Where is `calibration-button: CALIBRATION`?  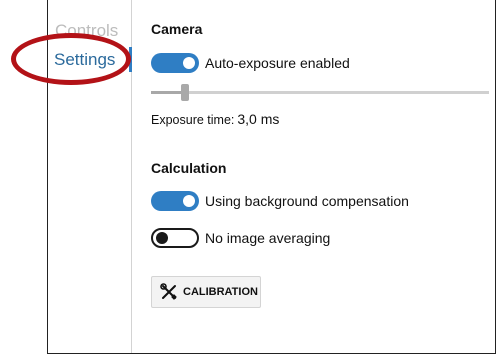
calibration-button: CALIBRATION is located at coordinates (206, 292).